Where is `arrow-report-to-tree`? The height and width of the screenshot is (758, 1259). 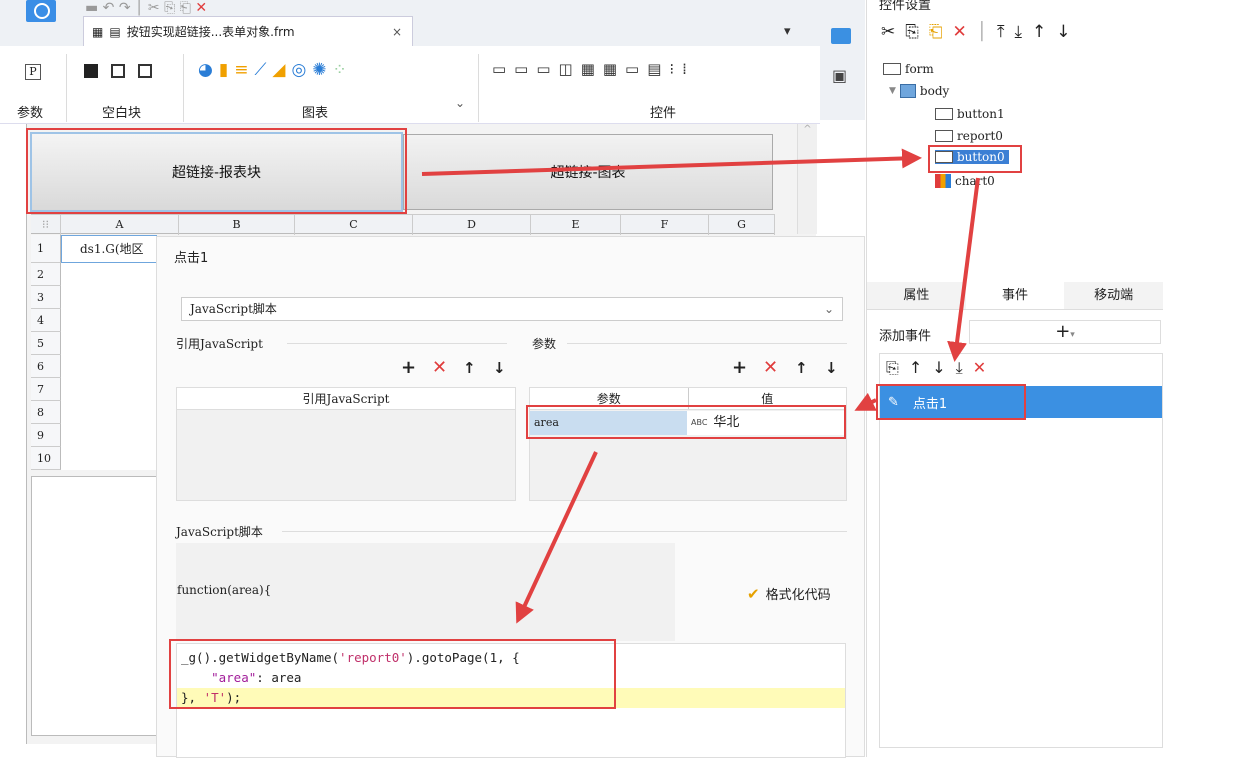 arrow-report-to-tree is located at coordinates (671, 162).